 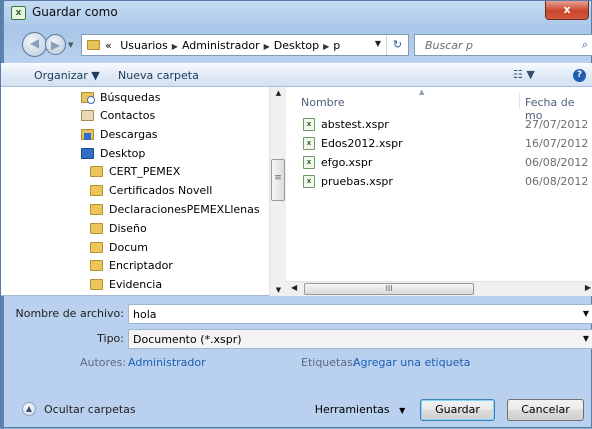 I want to click on saved-search-icon, so click(x=88, y=98).